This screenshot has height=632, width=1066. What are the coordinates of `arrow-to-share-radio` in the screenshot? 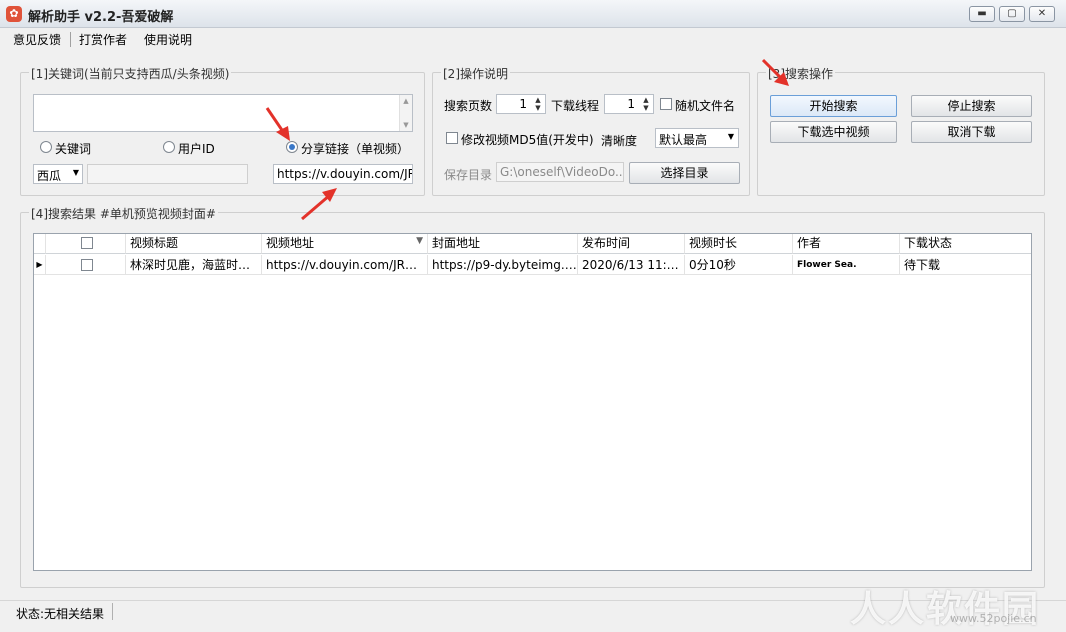 It's located at (278, 124).